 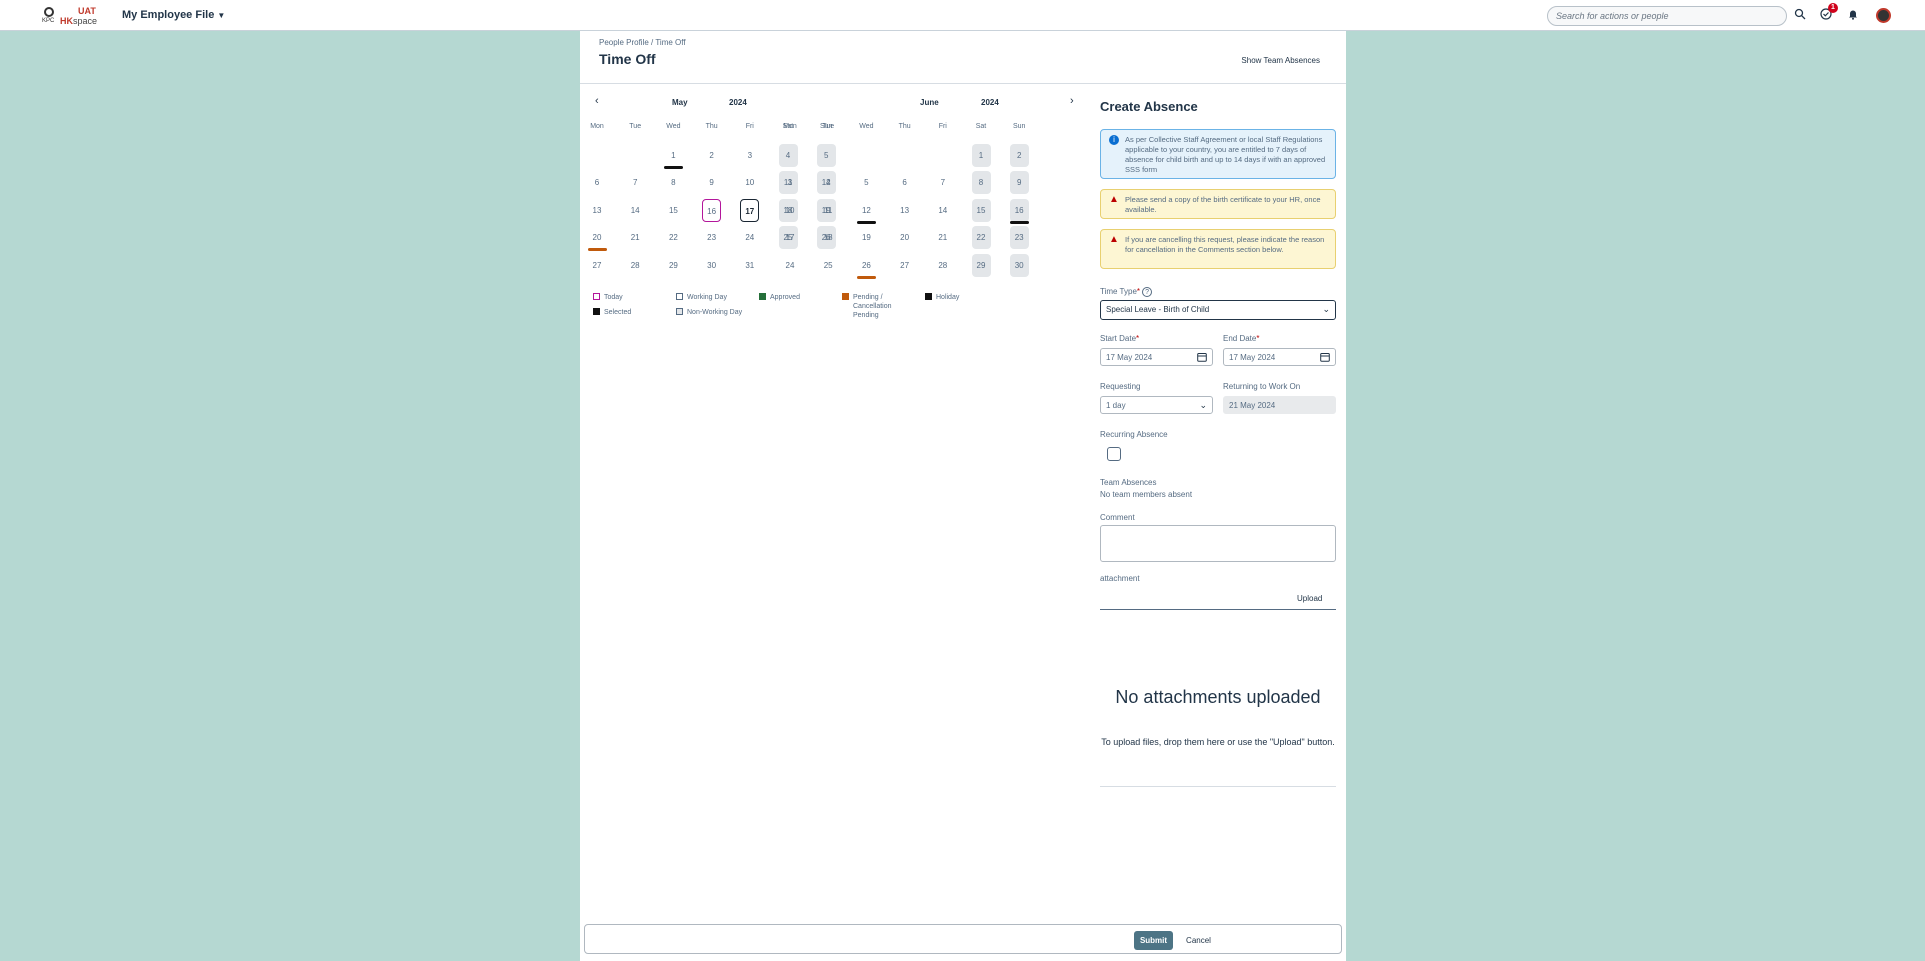 What do you see at coordinates (673, 182) in the screenshot?
I see `may-day: 8` at bounding box center [673, 182].